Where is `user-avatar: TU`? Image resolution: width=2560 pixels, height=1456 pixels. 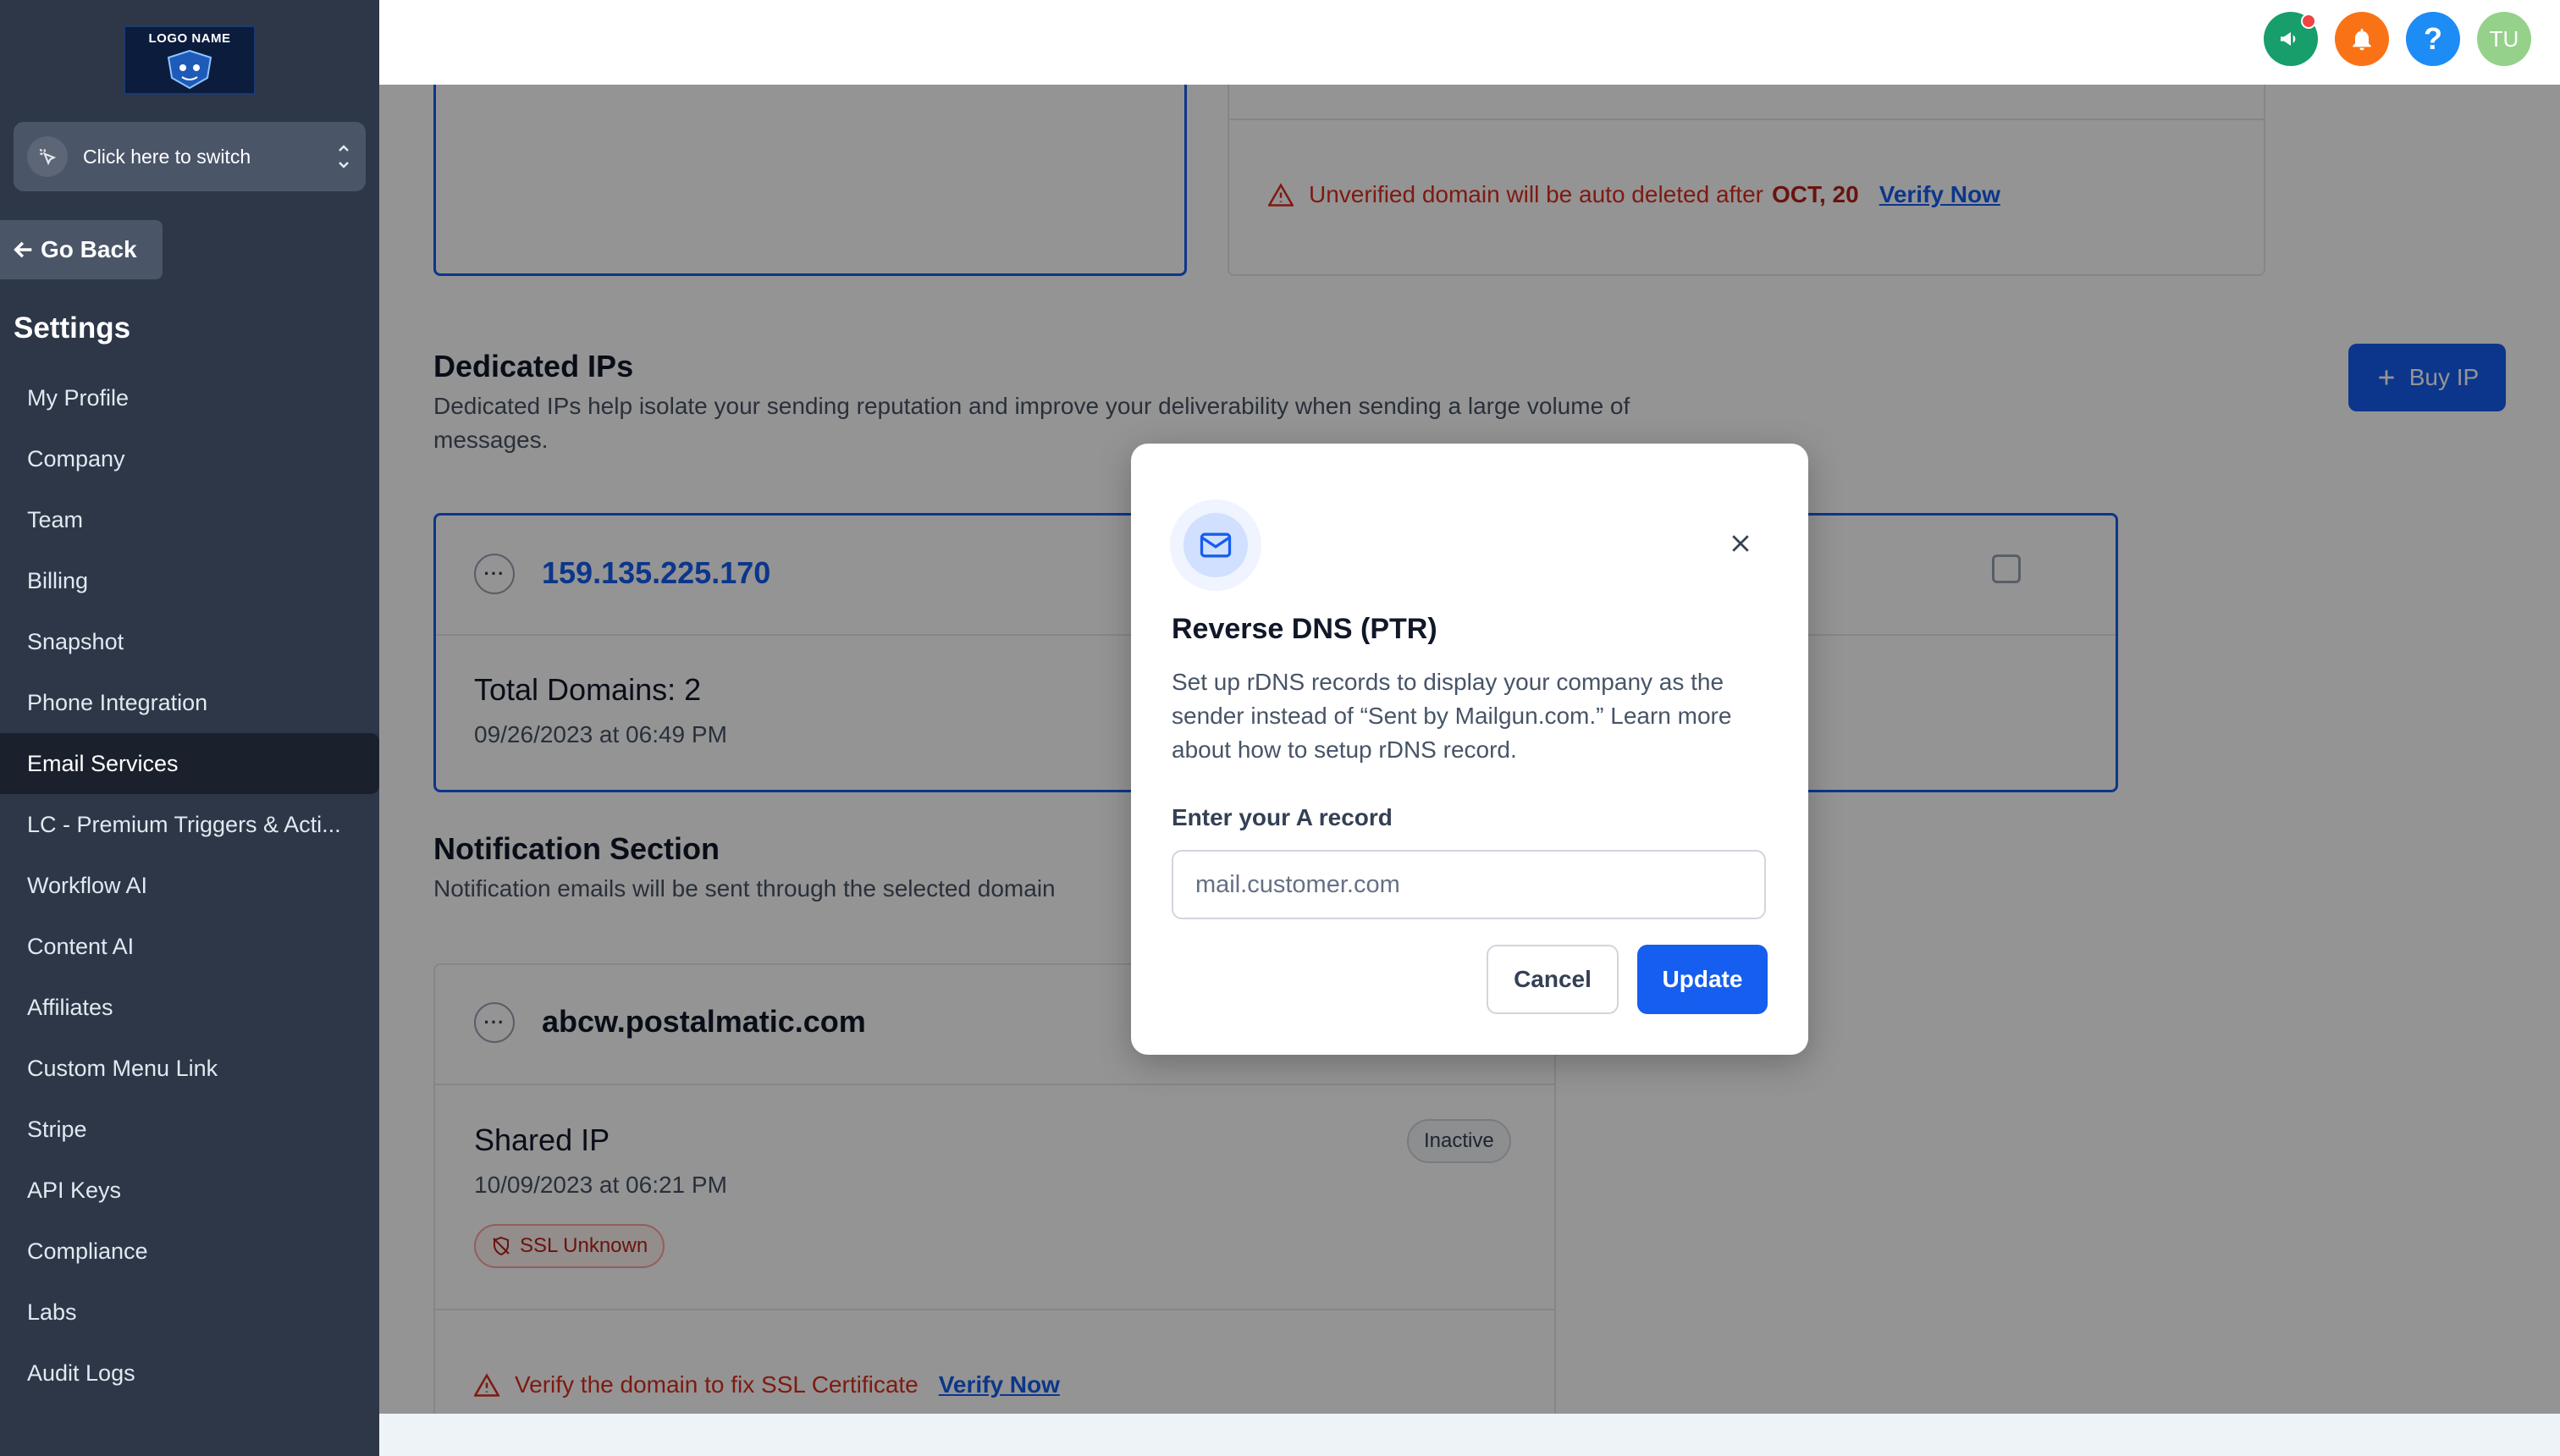
user-avatar: TU is located at coordinates (2504, 39).